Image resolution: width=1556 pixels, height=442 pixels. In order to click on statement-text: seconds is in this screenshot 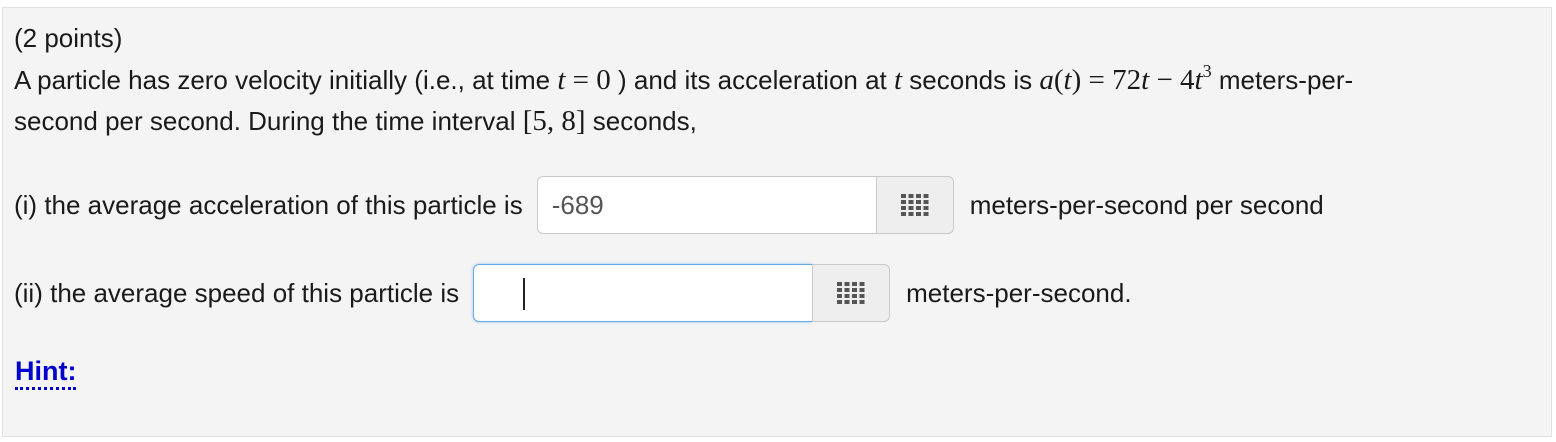, I will do `click(971, 80)`.